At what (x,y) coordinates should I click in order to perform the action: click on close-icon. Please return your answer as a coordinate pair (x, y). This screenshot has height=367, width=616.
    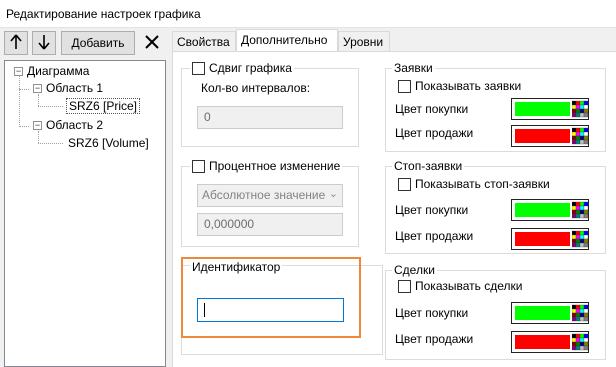
    Looking at the image, I should click on (152, 43).